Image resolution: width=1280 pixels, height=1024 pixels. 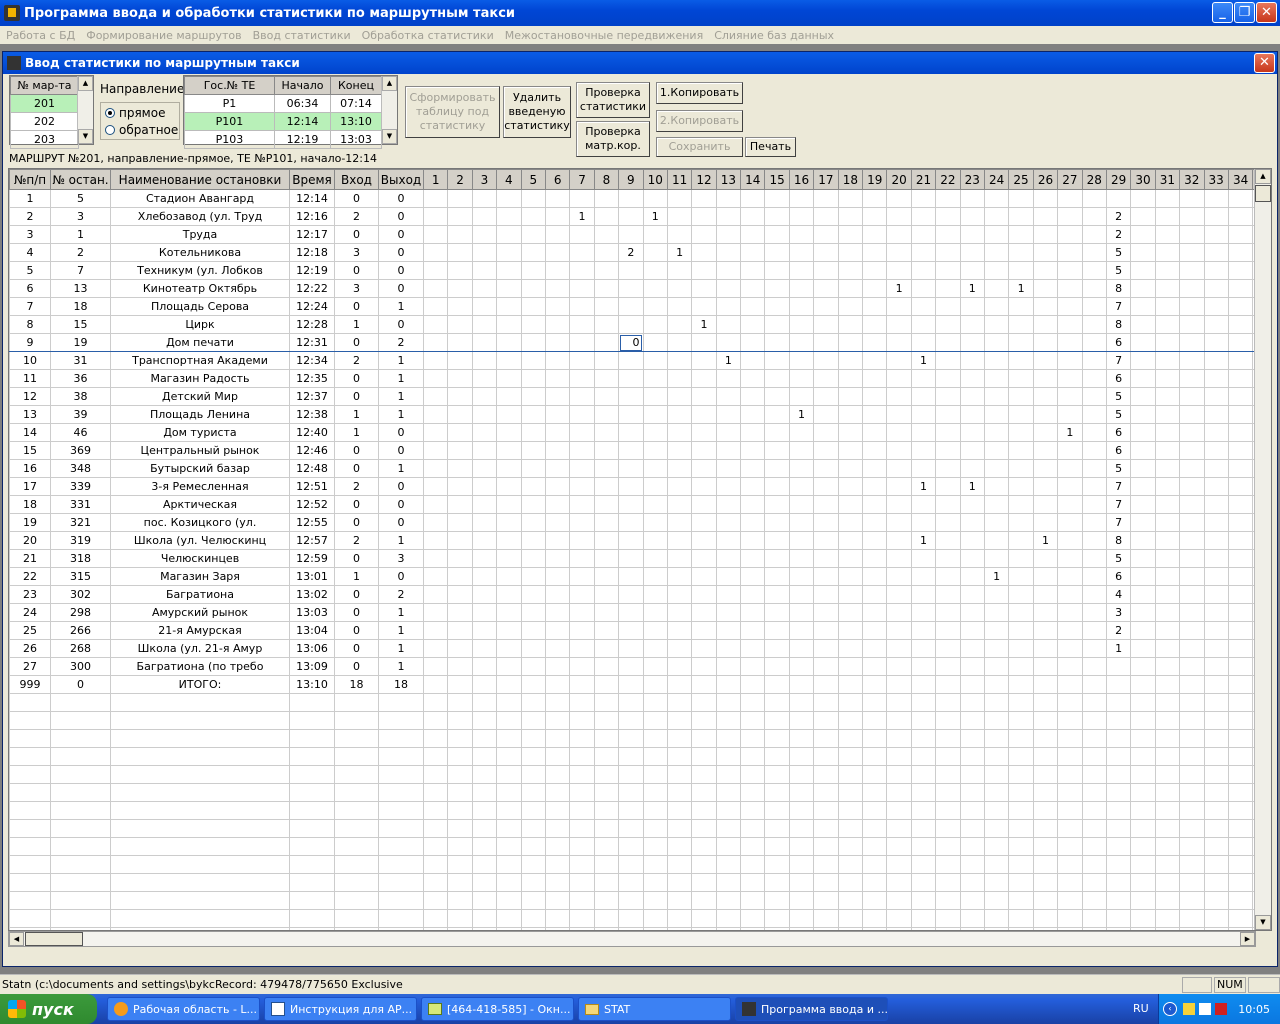 What do you see at coordinates (312, 414) in the screenshot?
I see `grid-cell-time: 12:38` at bounding box center [312, 414].